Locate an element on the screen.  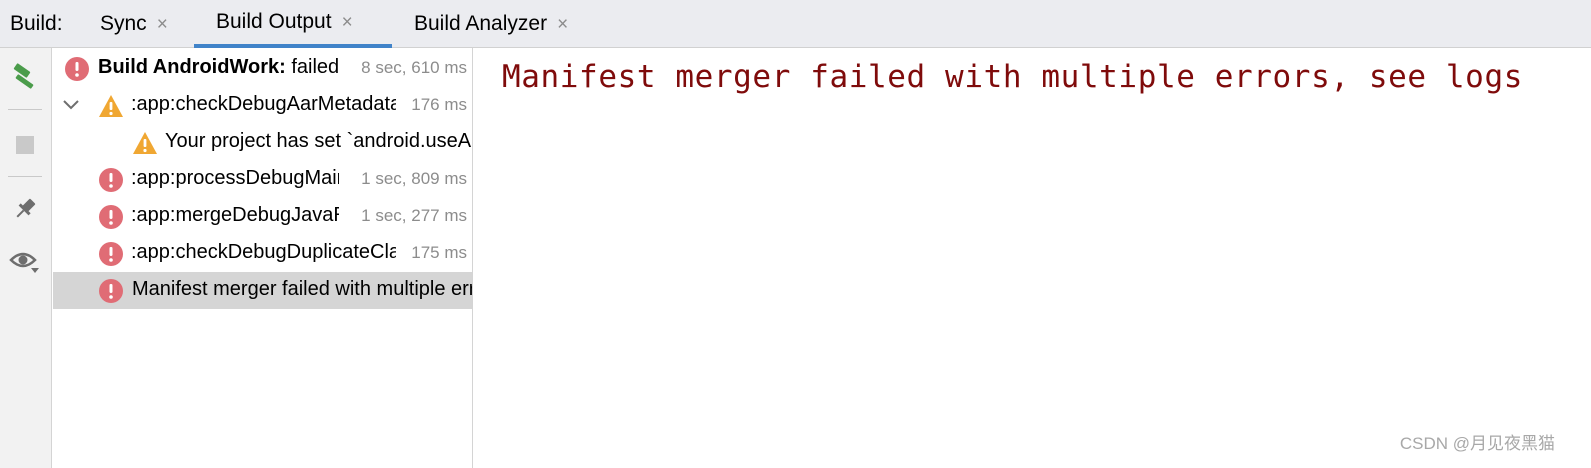
left-toolbar is located at coordinates (26, 258).